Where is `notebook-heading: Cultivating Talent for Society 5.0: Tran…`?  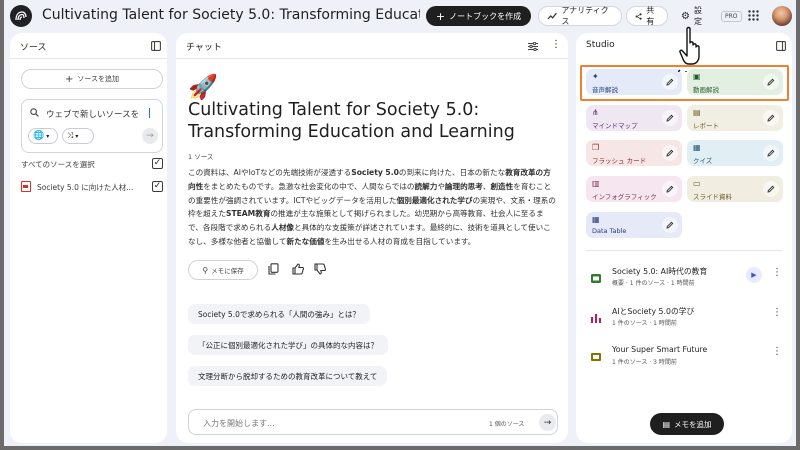
notebook-heading: Cultivating Talent for Society 5.0: Tran… is located at coordinates (351, 121).